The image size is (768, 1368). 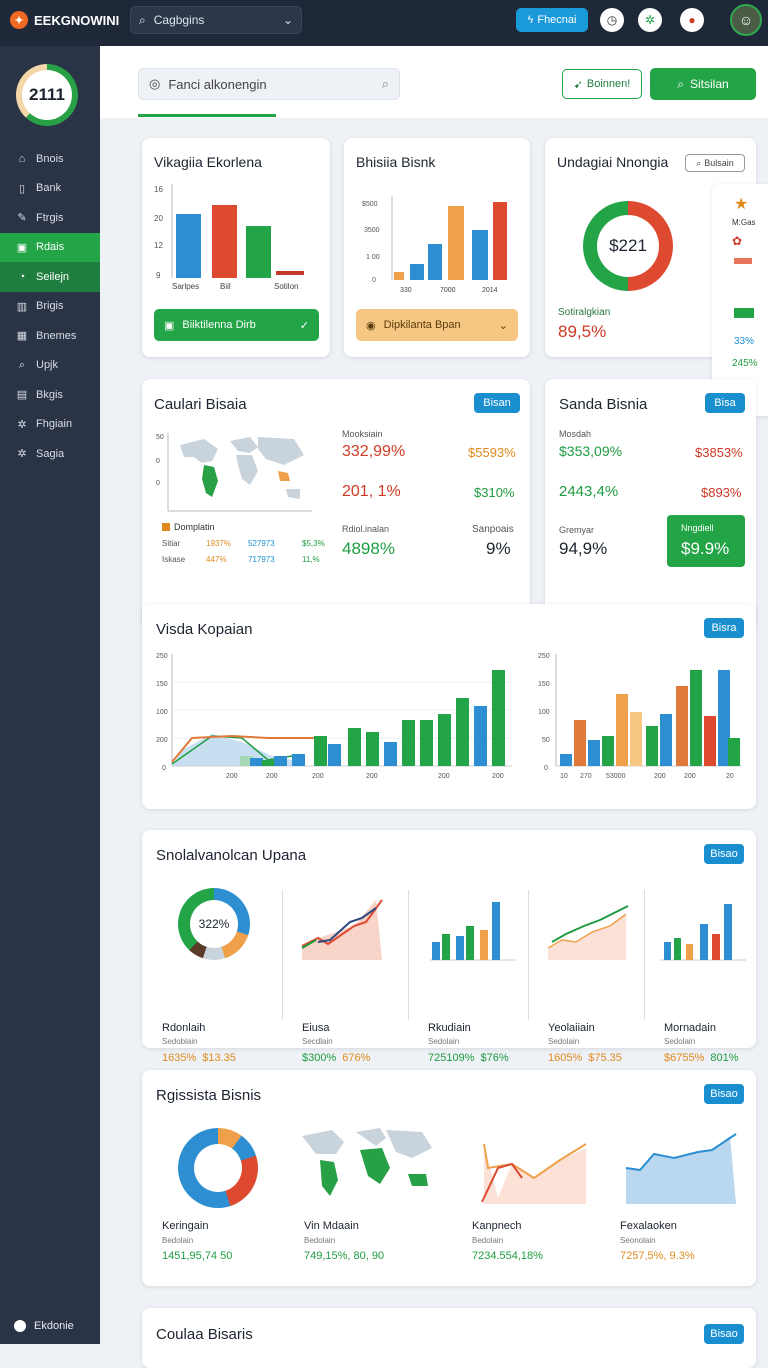 I want to click on outline-button: ➹ Boinnen!, so click(x=602, y=84).